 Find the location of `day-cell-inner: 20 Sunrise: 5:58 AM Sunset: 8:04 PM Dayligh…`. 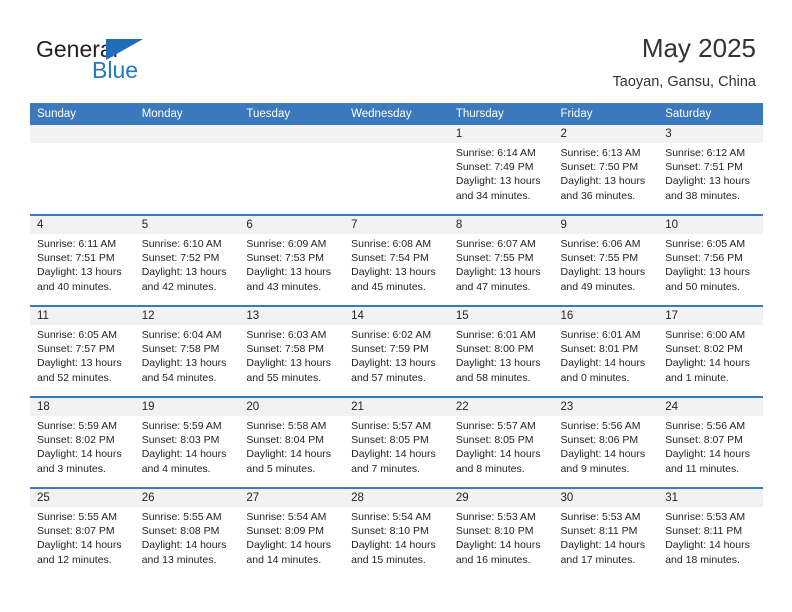

day-cell-inner: 20 Sunrise: 5:58 AM Sunset: 8:04 PM Dayligh… is located at coordinates (292, 442).